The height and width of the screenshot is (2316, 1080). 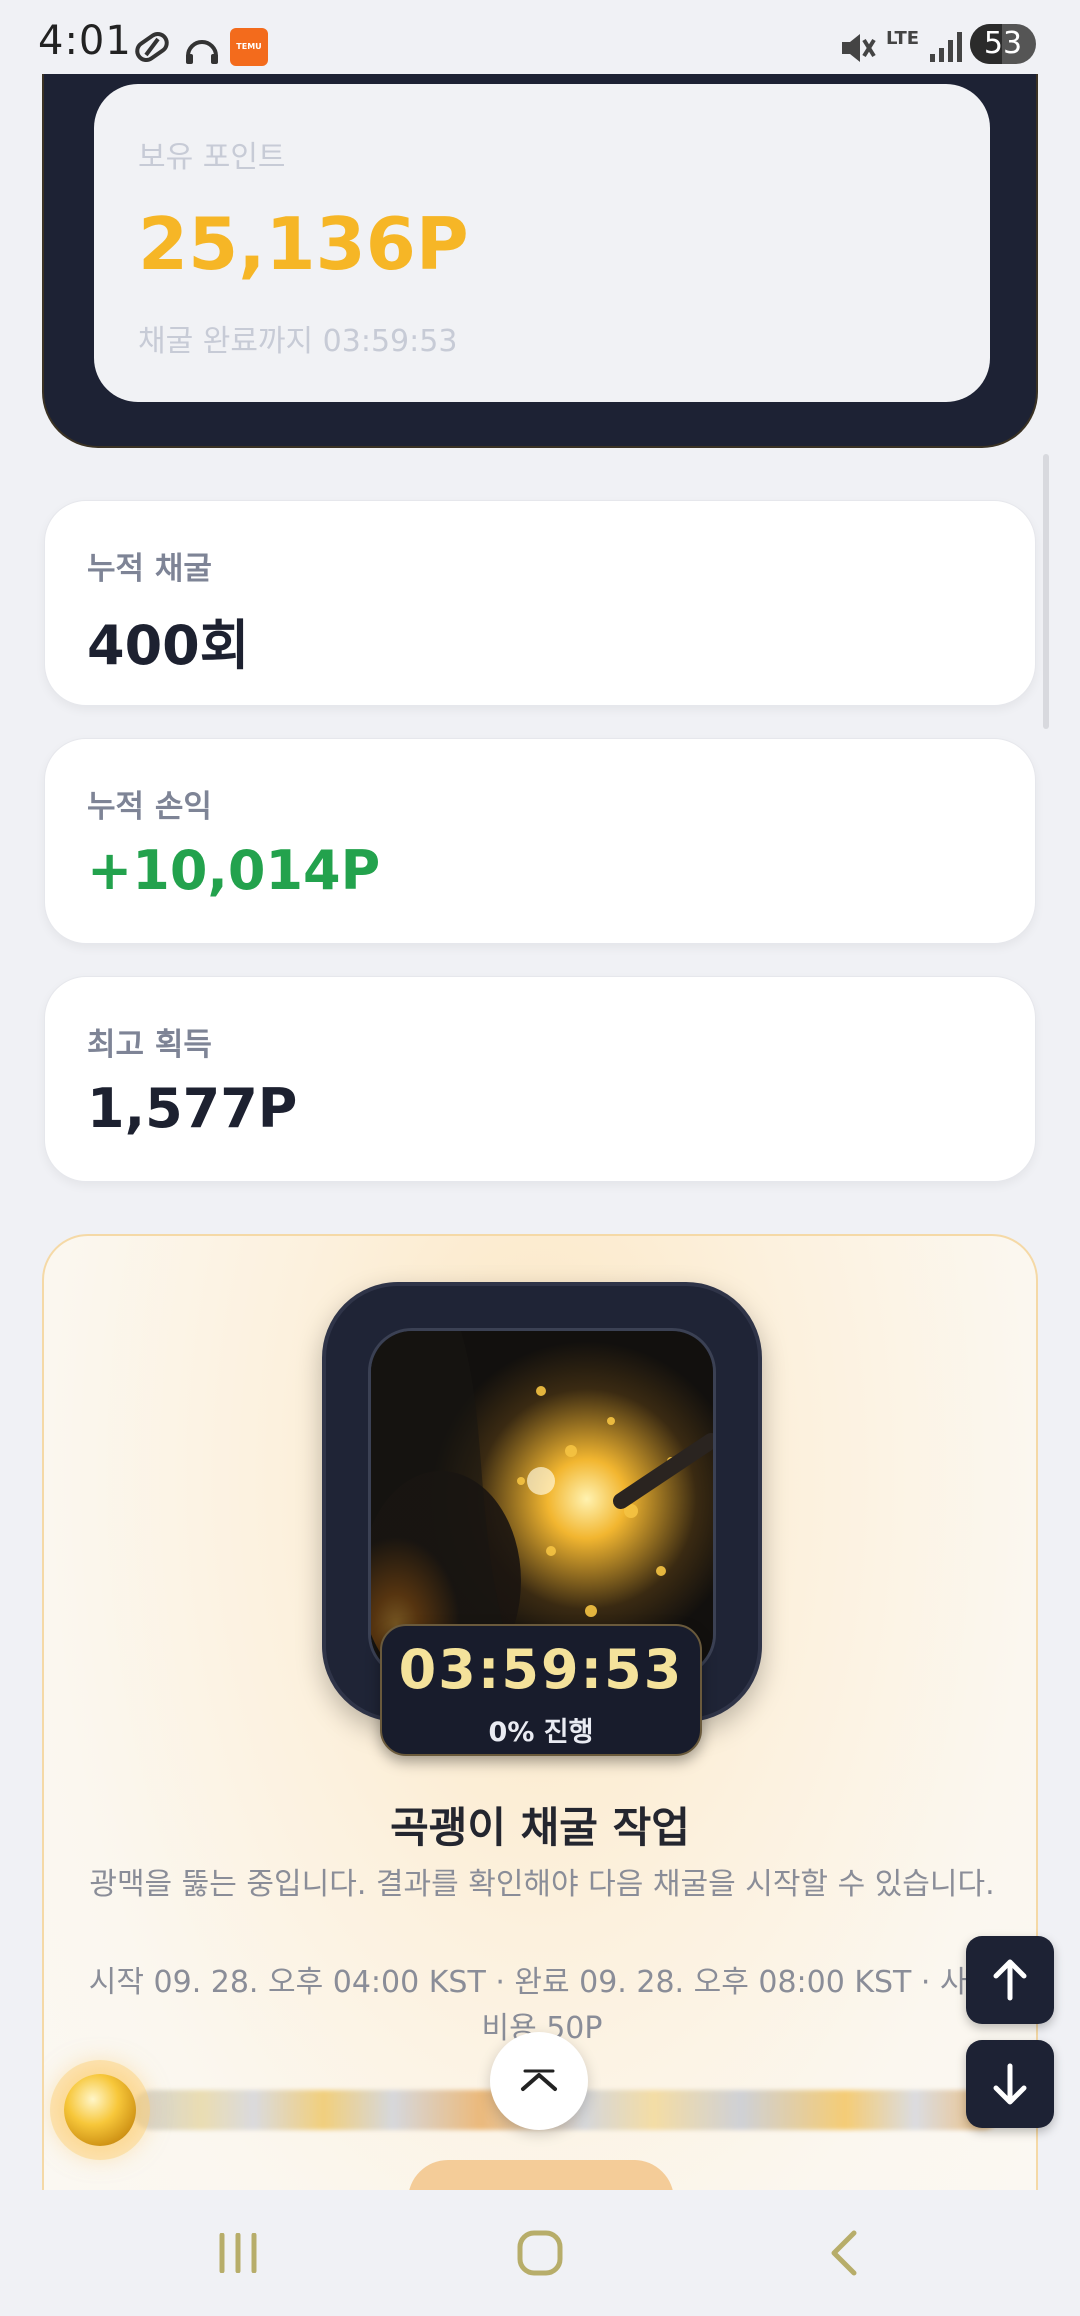 What do you see at coordinates (85, 41) in the screenshot?
I see `status-time: 4:01` at bounding box center [85, 41].